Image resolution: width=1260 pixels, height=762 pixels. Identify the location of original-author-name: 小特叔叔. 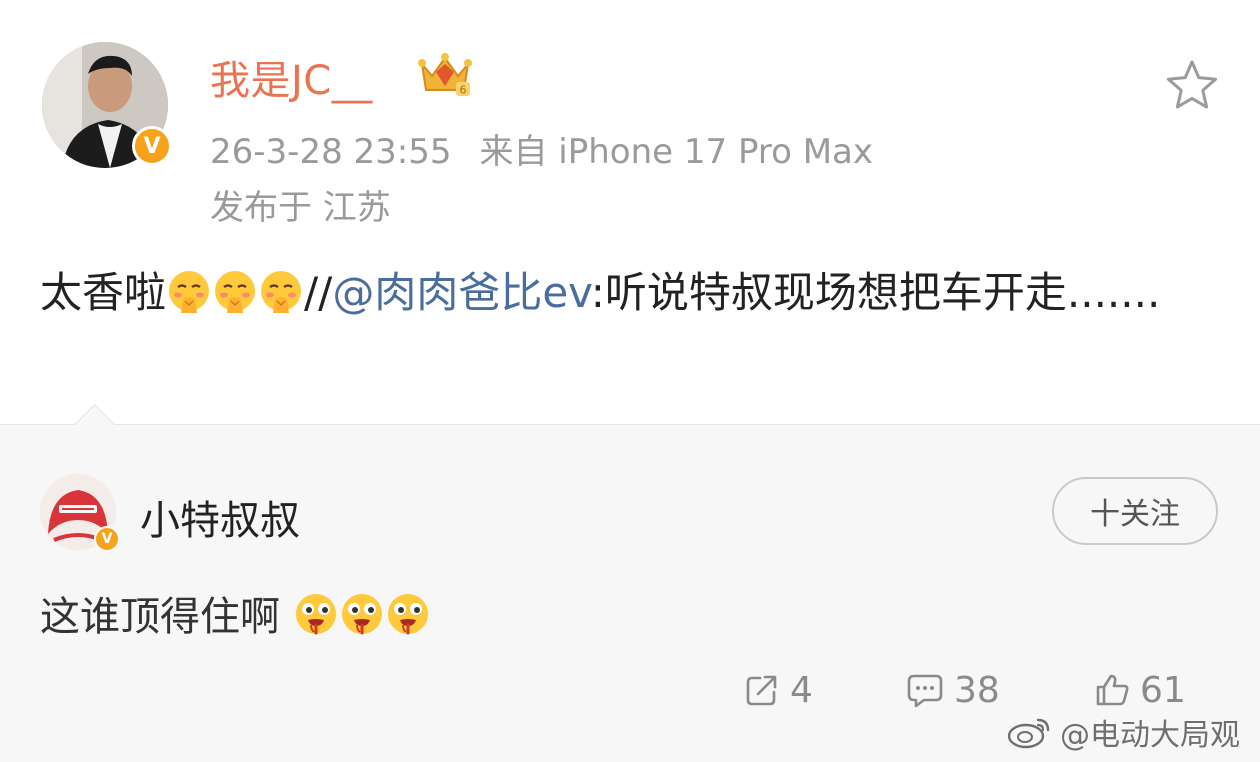
(220, 517).